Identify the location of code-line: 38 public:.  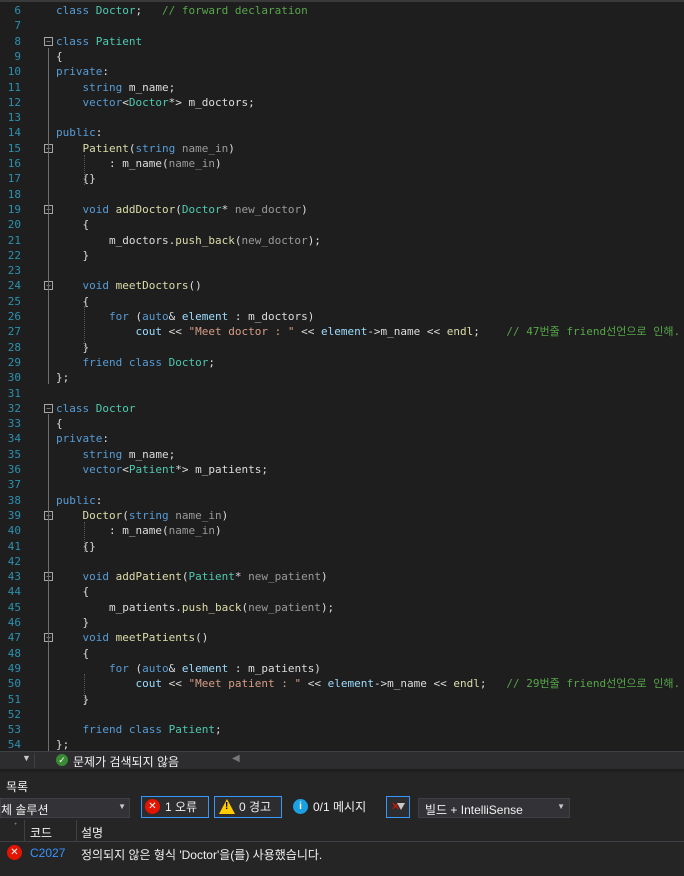
(342, 500).